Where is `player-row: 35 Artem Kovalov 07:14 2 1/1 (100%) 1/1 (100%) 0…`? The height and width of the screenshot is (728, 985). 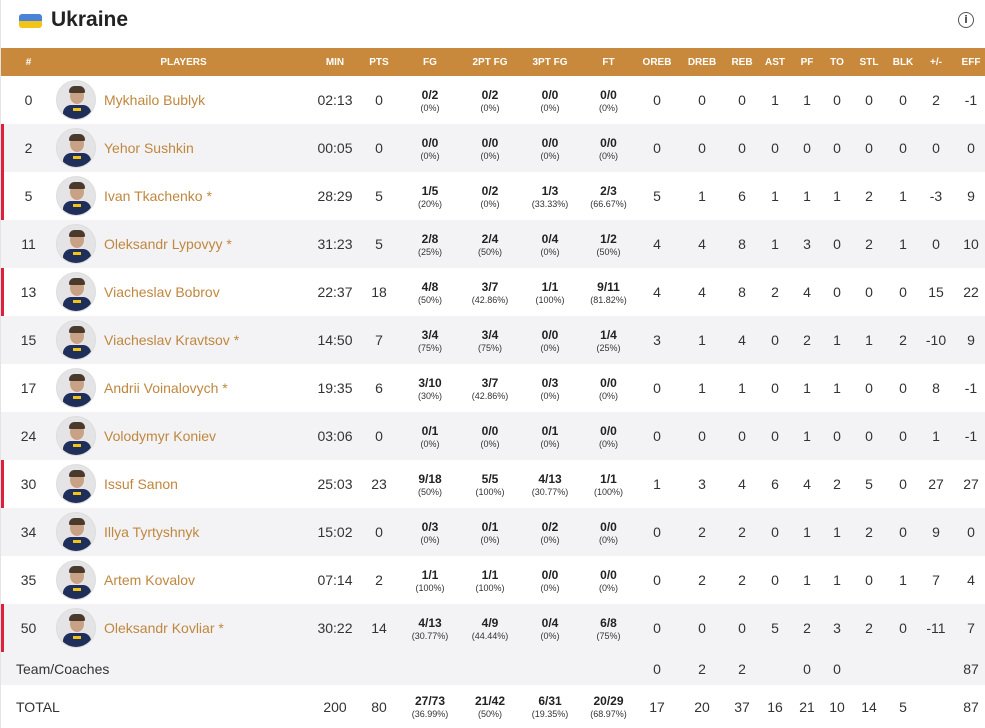
player-row: 35 Artem Kovalov 07:14 2 1/1 (100%) 1/1 (100%) 0… is located at coordinates (493, 580).